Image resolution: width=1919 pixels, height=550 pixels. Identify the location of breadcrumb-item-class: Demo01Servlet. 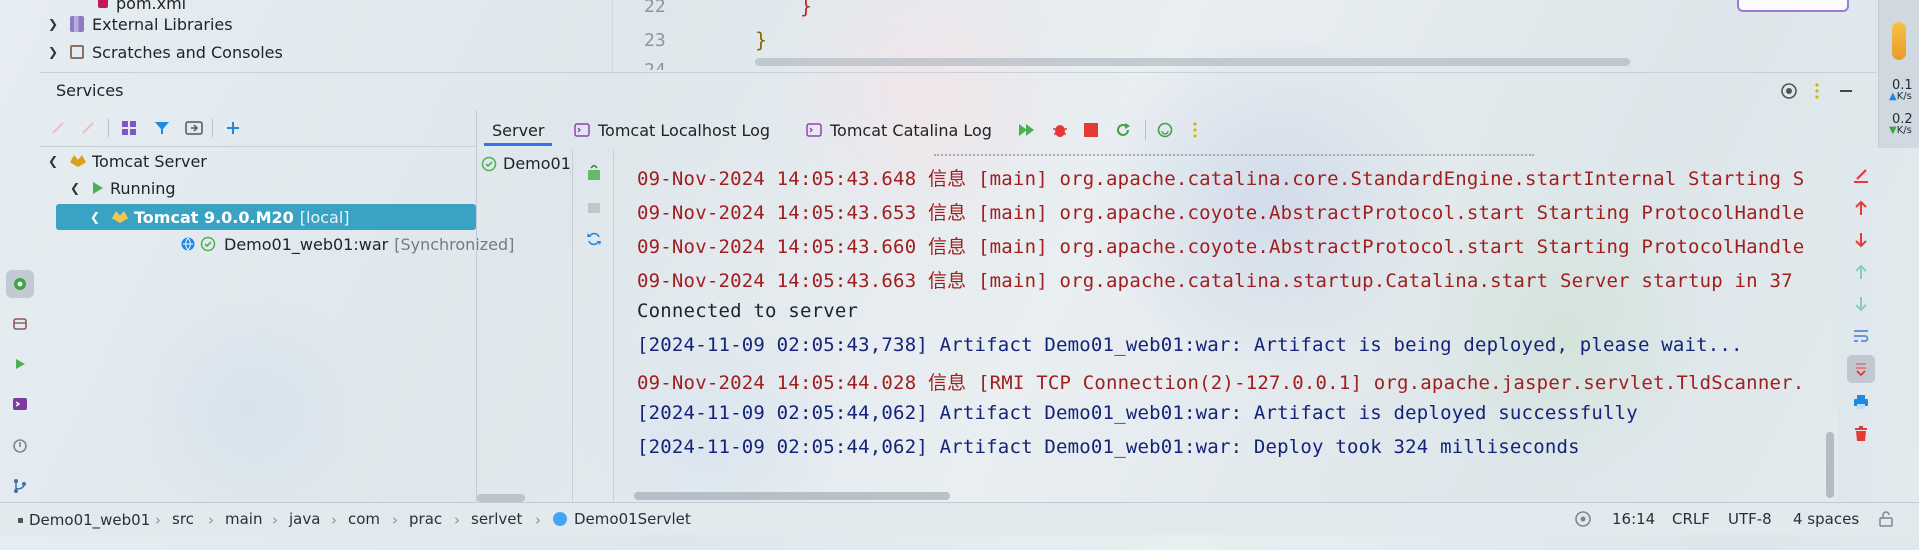
(622, 519).